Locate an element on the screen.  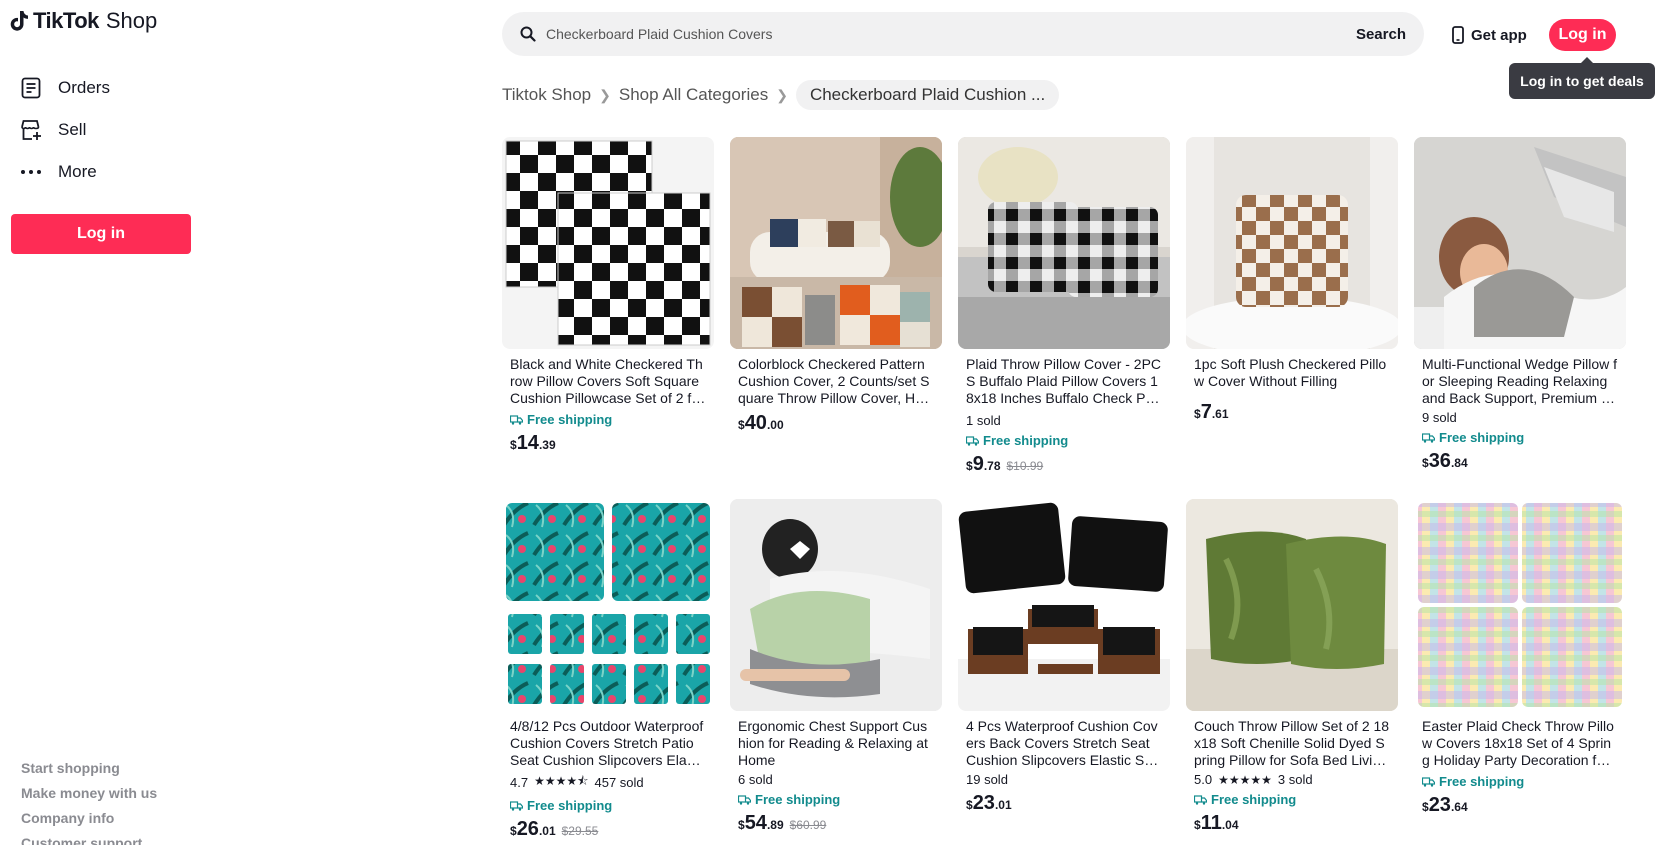
sold-count: 1 sold is located at coordinates (983, 420).